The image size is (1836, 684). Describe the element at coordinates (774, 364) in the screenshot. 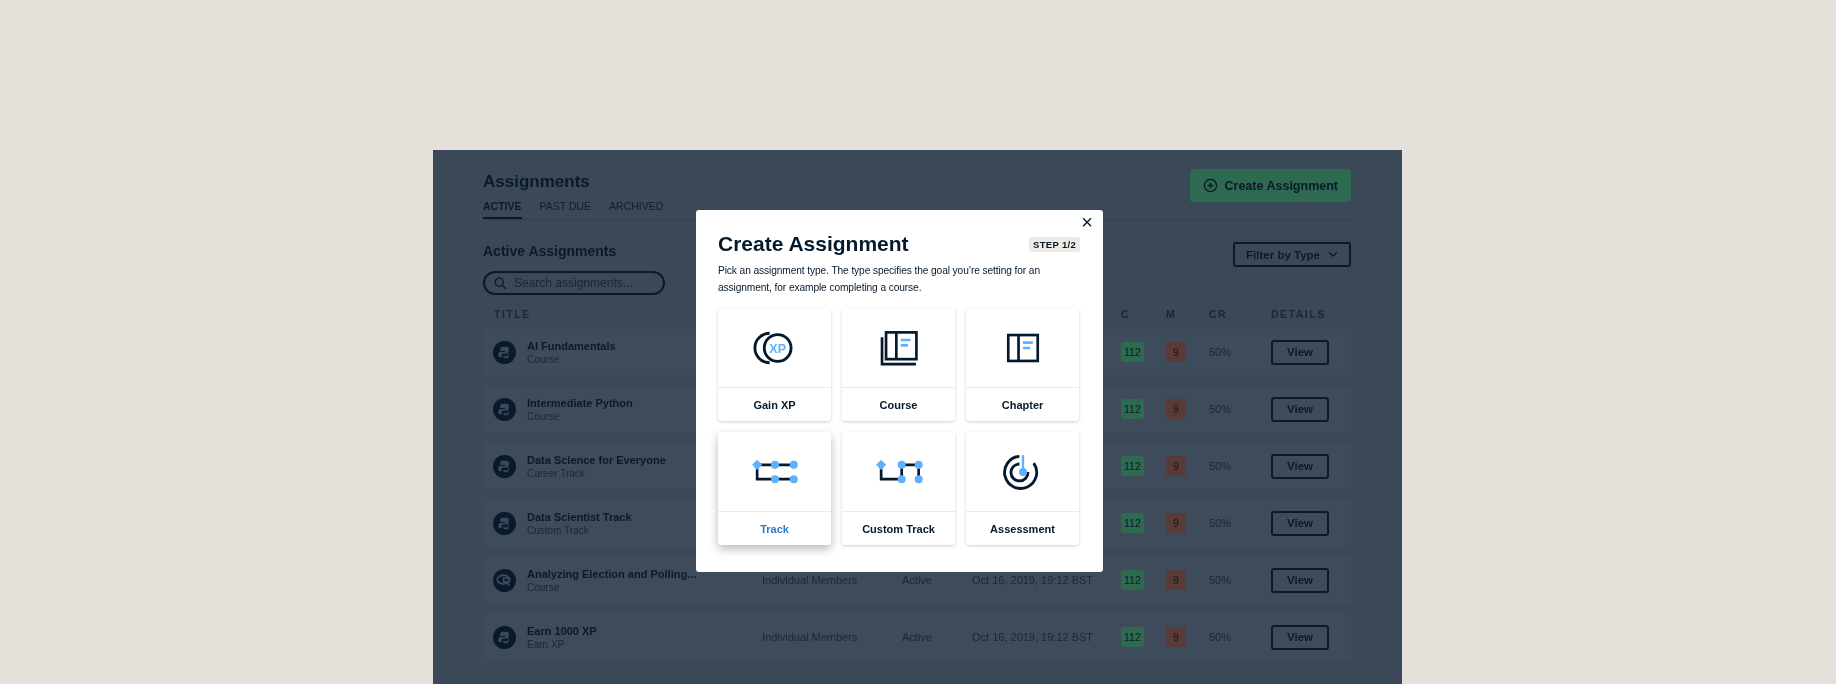

I see `assignment-type-card: XP Gain XP` at that location.